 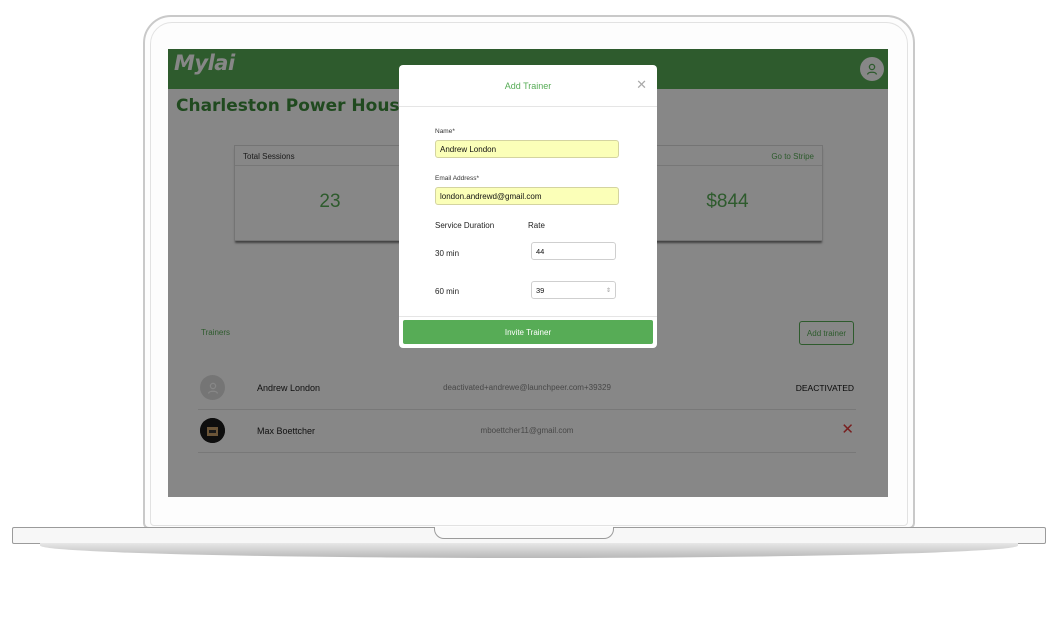 What do you see at coordinates (528, 332) in the screenshot?
I see `invite-trainer-button: Invite Trainer` at bounding box center [528, 332].